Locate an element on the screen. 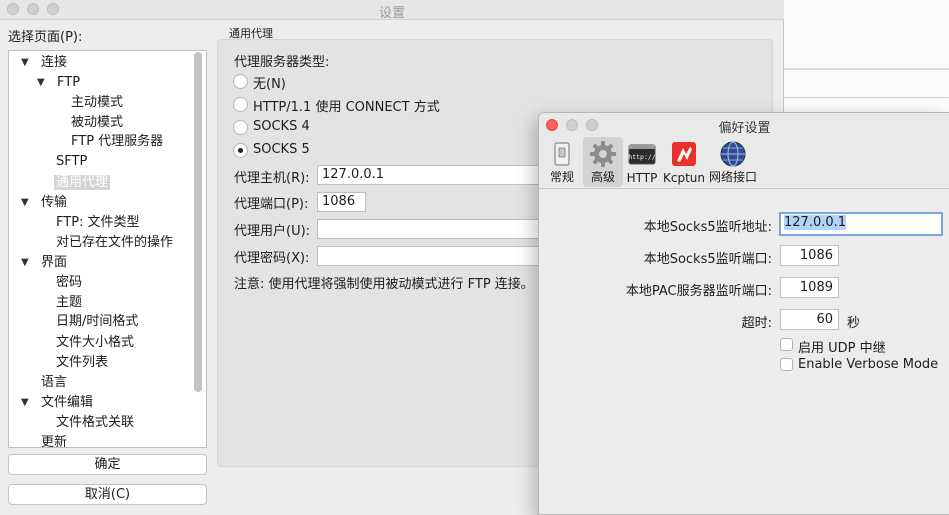 The height and width of the screenshot is (515, 949). window-title: 设置 is located at coordinates (391, 13).